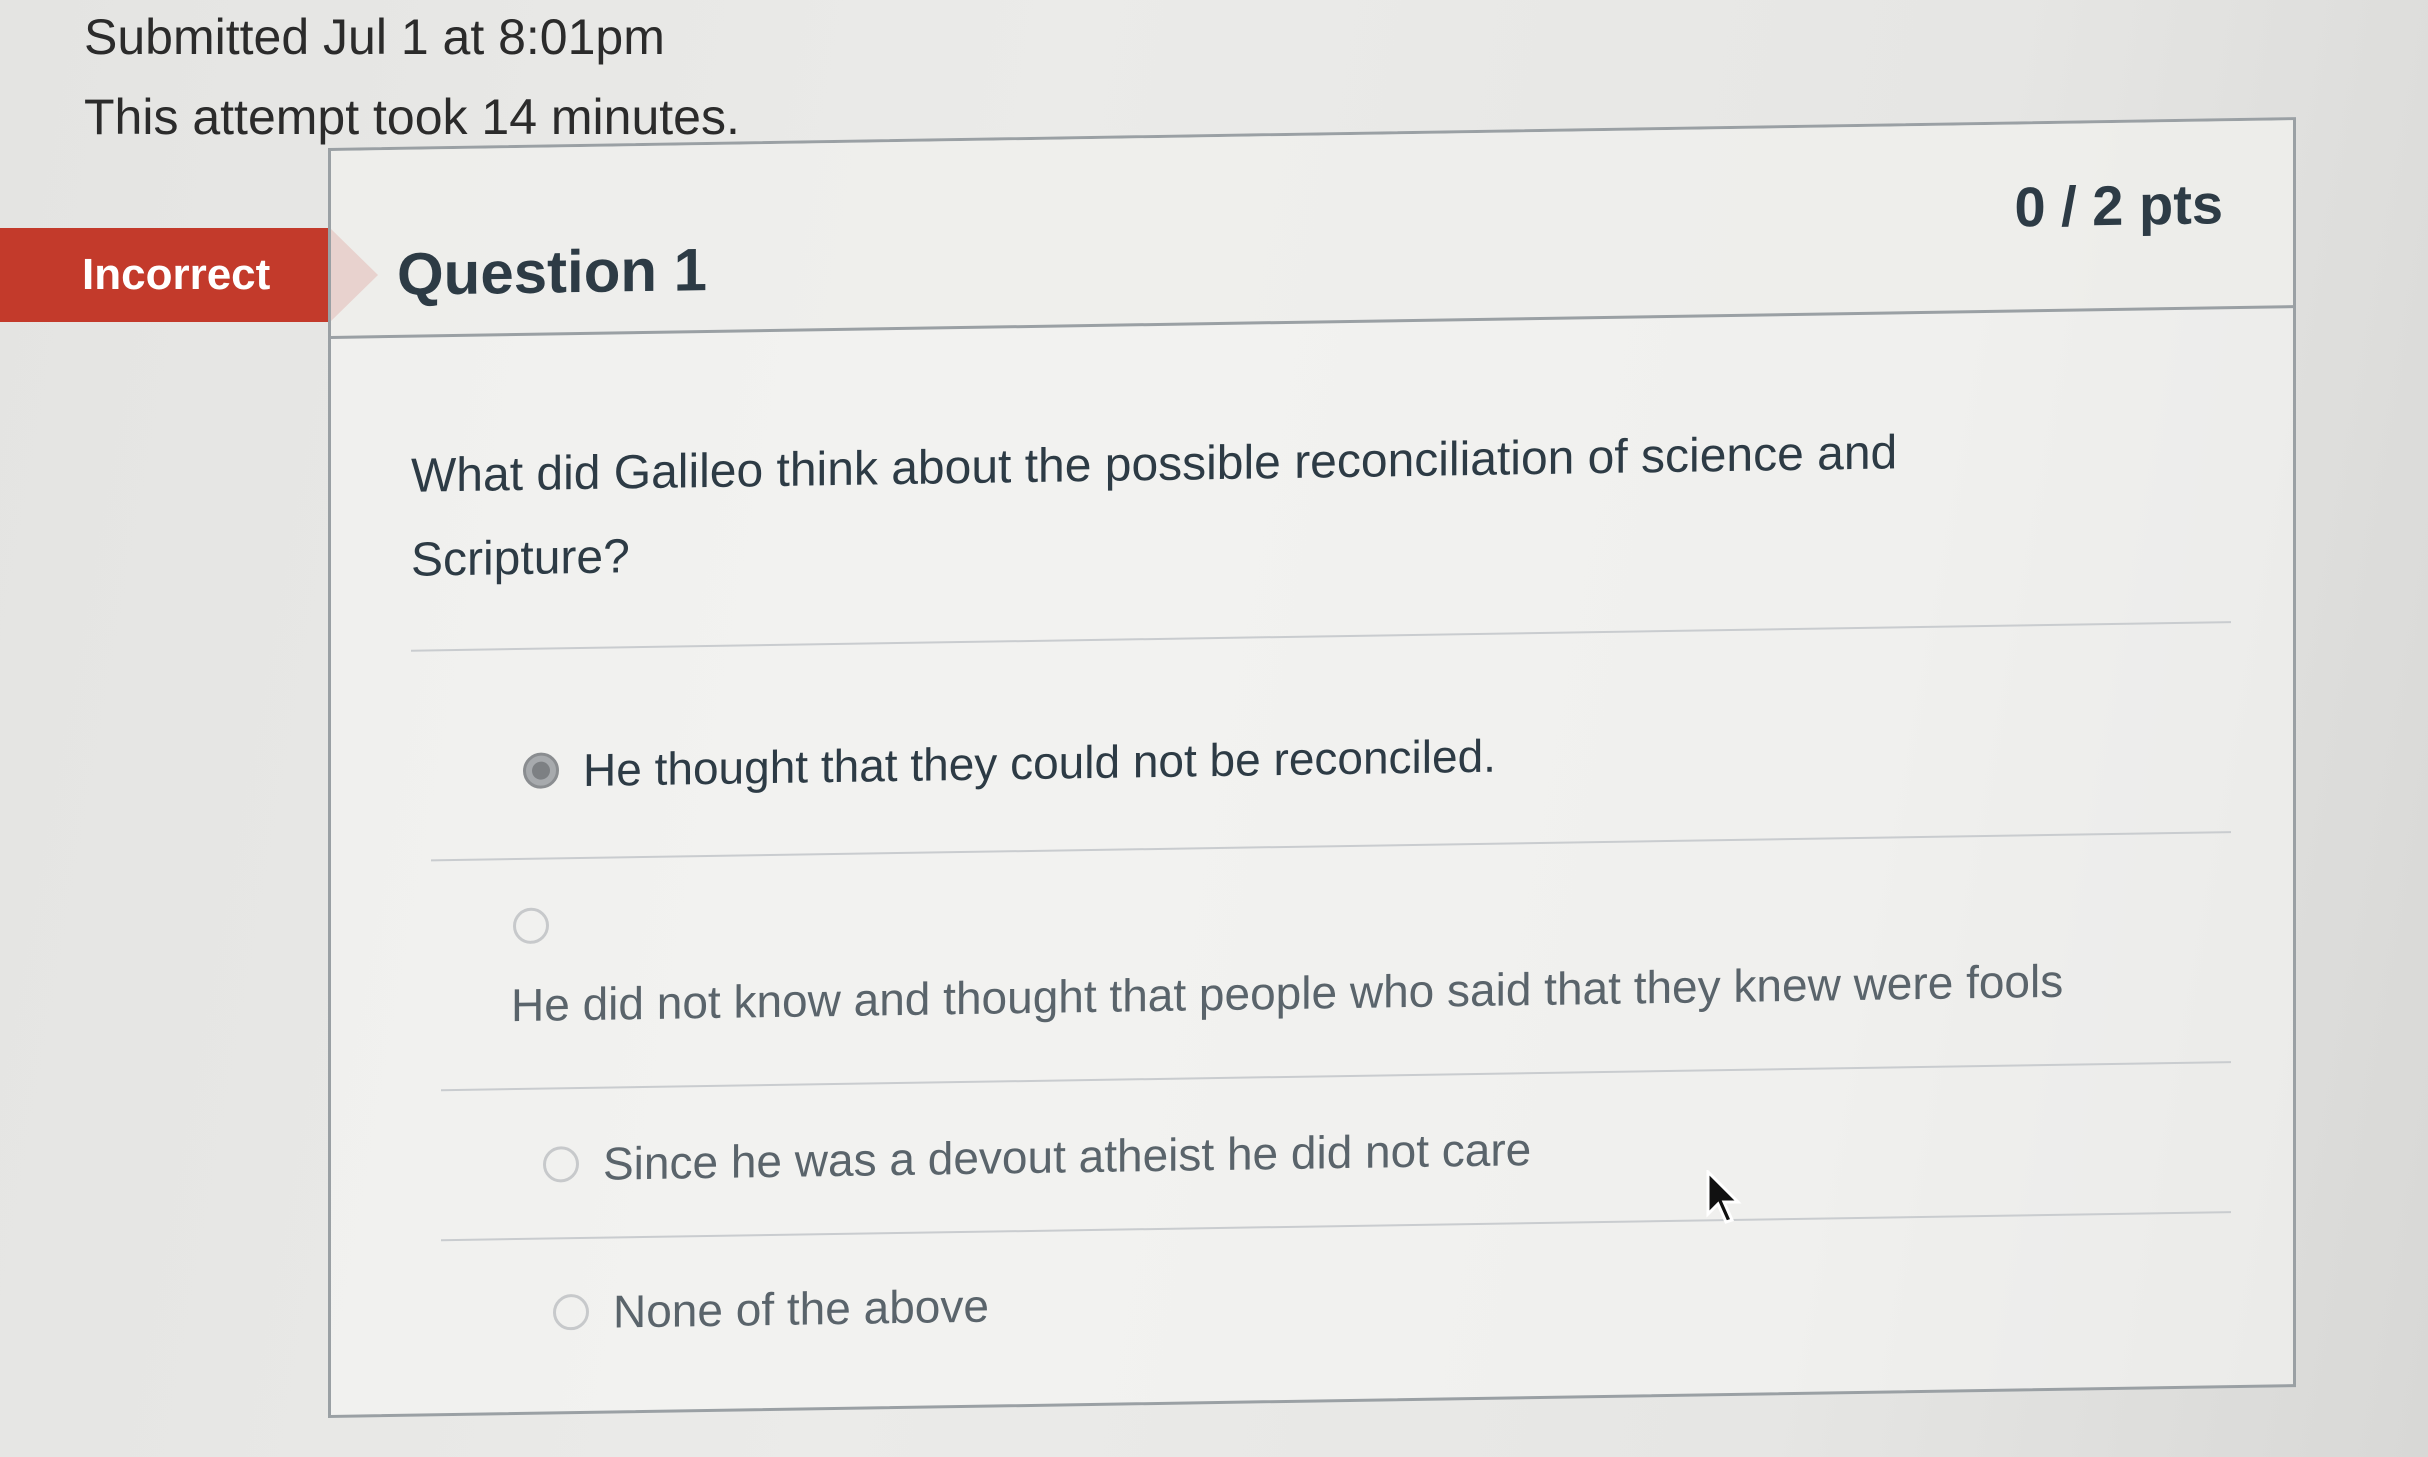 The image size is (2428, 1457). I want to click on mouse-pointer-icon, so click(1724, 1197).